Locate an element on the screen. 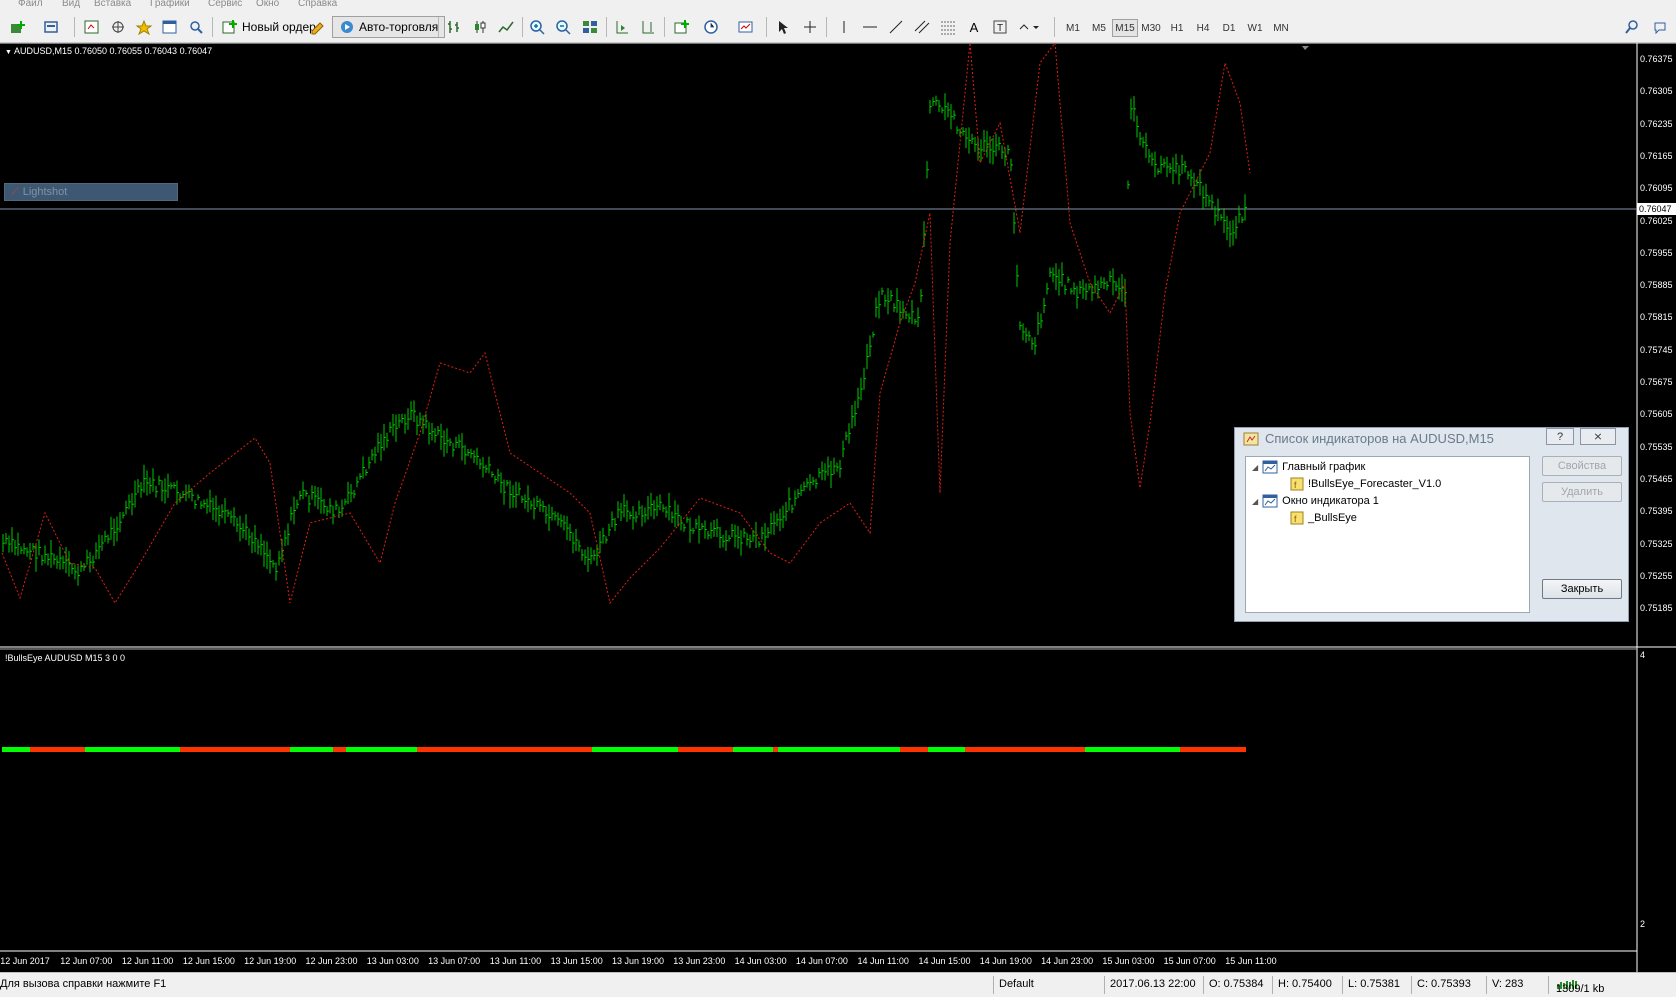  time-axis-label: 14 Jun 23:00 is located at coordinates (1067, 961).